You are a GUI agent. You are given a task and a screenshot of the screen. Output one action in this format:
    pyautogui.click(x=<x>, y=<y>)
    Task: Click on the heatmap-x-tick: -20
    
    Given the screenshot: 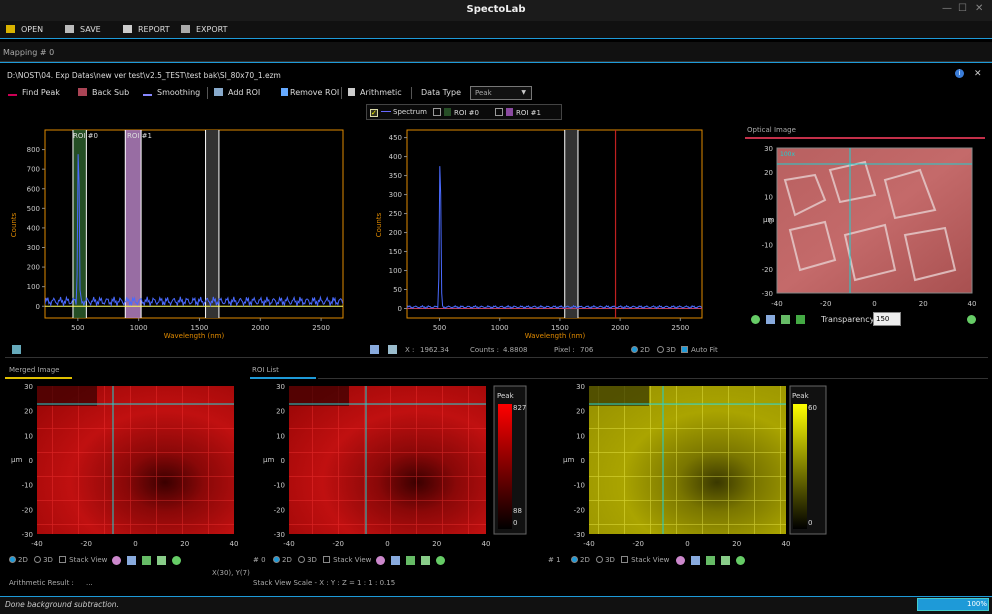 What is the action you would take?
    pyautogui.click(x=86, y=544)
    